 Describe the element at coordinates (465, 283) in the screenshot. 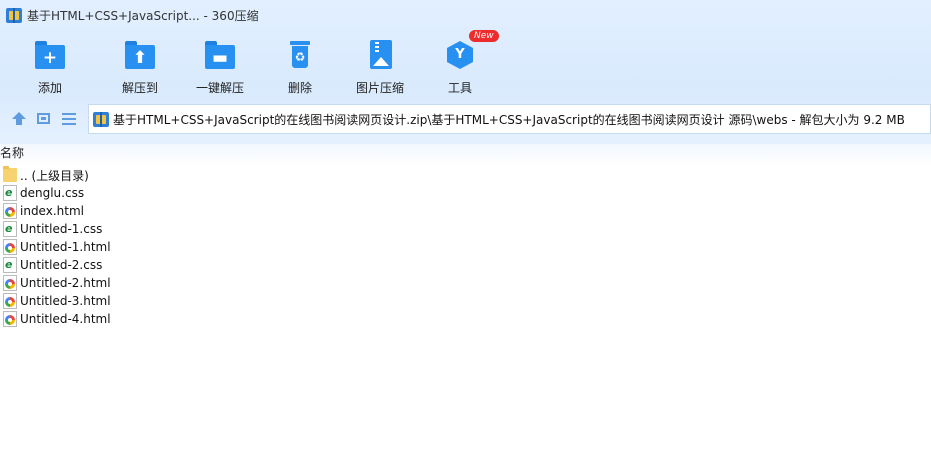

I see `list-item: Untitled-2.html` at that location.